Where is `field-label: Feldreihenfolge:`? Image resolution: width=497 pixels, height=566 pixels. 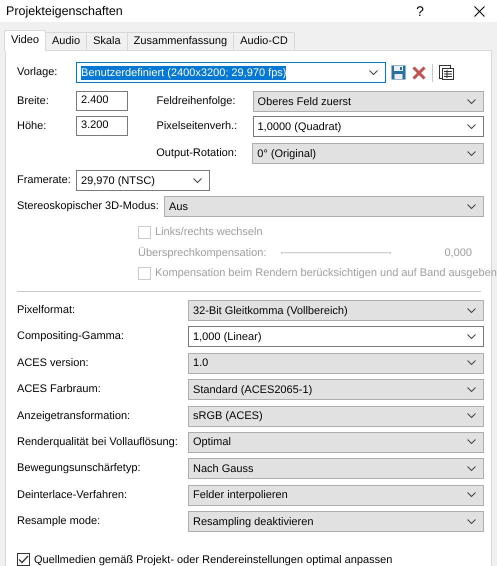 field-label: Feldreihenfolge: is located at coordinates (196, 101).